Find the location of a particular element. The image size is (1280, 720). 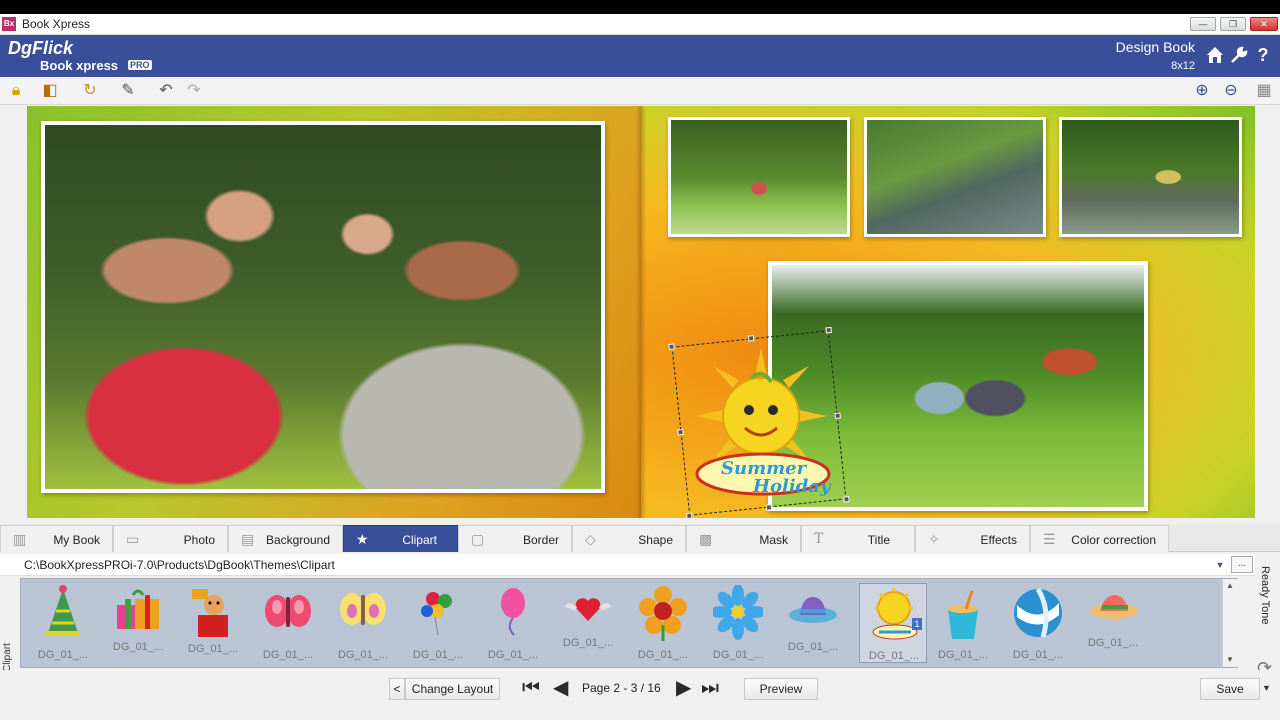

last-page-icon: ⏭ is located at coordinates (710, 688).